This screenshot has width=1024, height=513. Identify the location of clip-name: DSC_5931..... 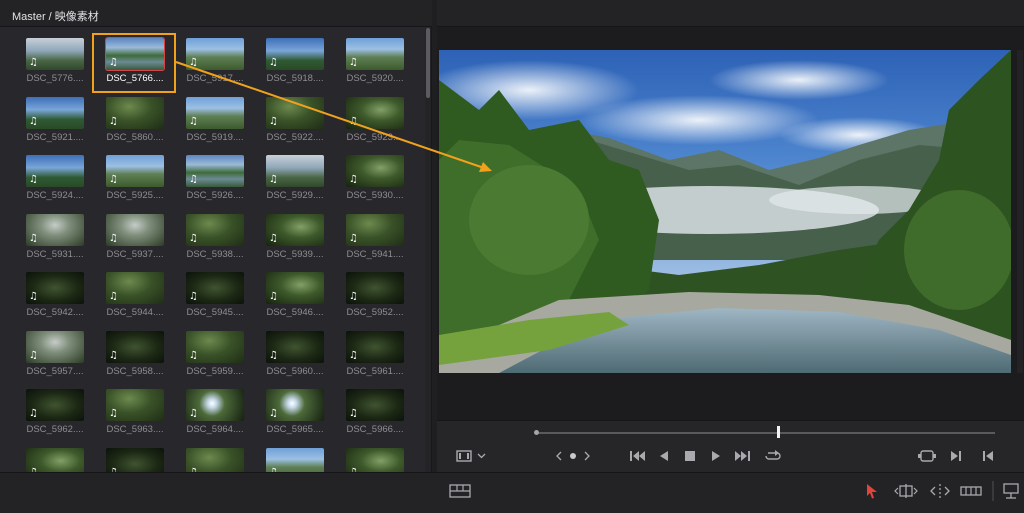
(55, 254).